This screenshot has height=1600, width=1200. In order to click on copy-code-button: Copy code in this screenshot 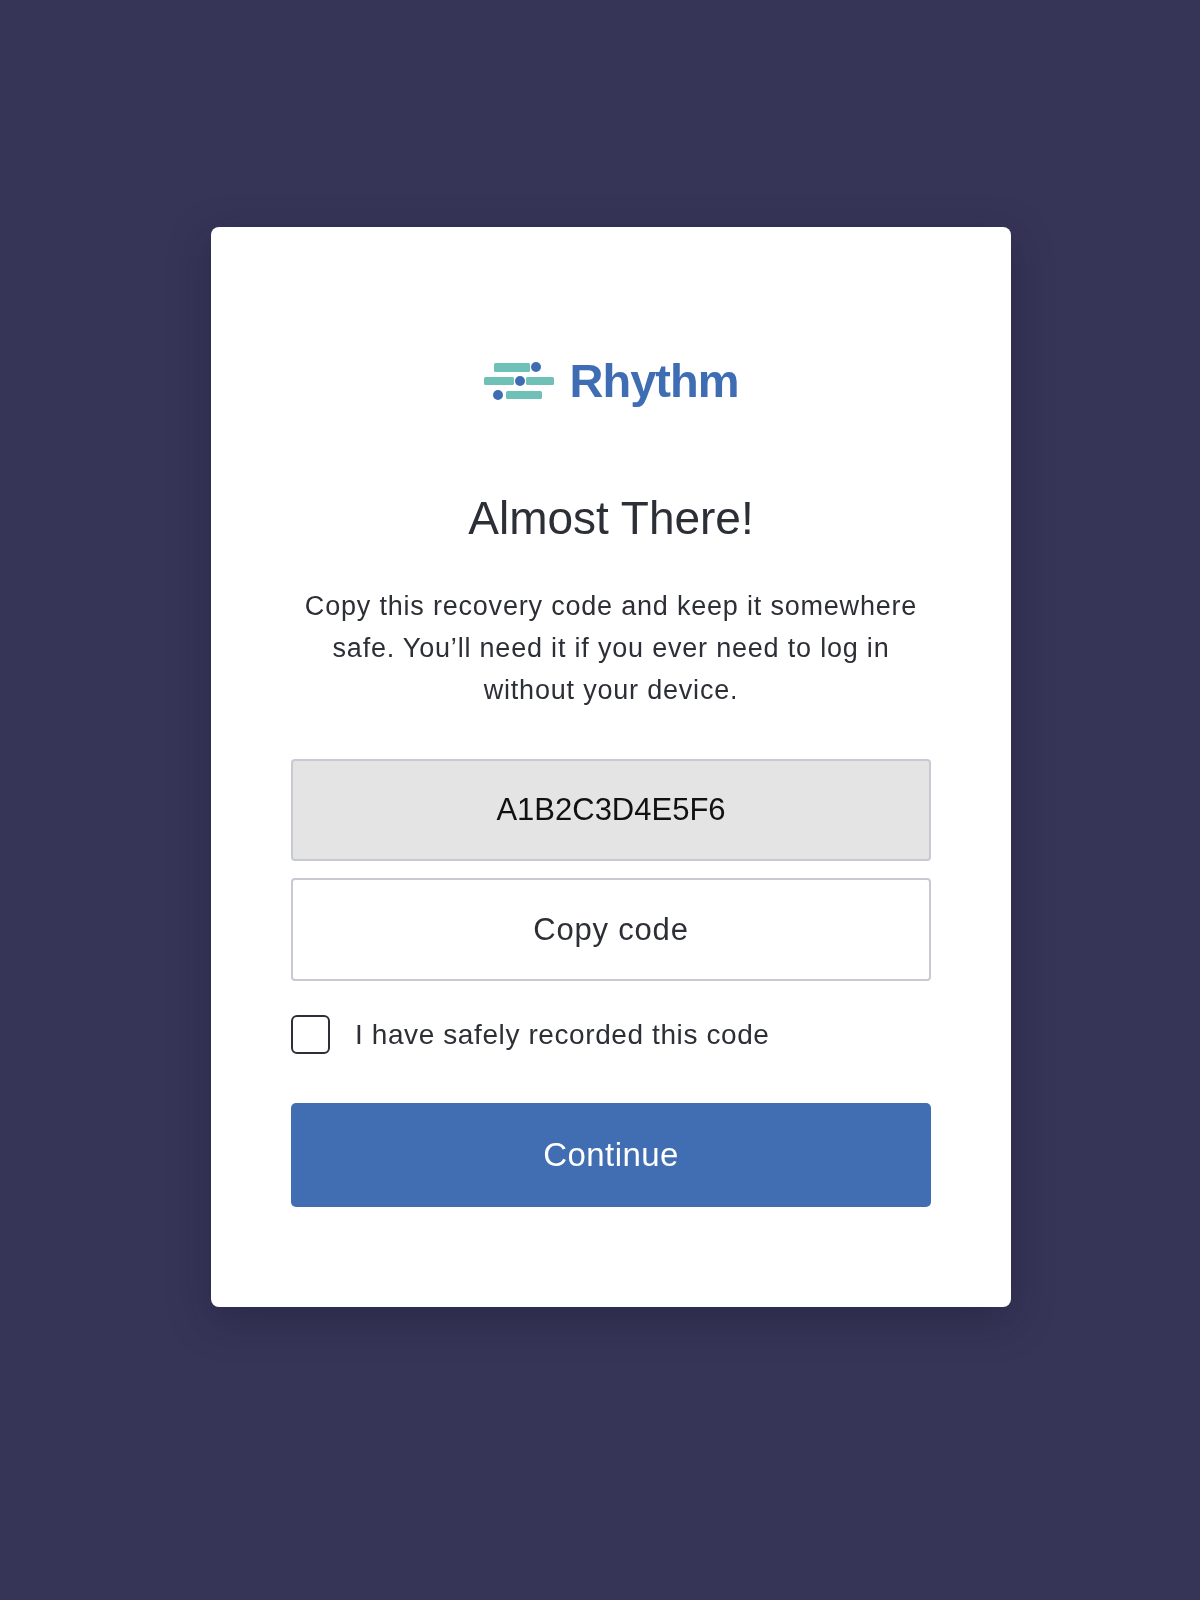, I will do `click(611, 929)`.